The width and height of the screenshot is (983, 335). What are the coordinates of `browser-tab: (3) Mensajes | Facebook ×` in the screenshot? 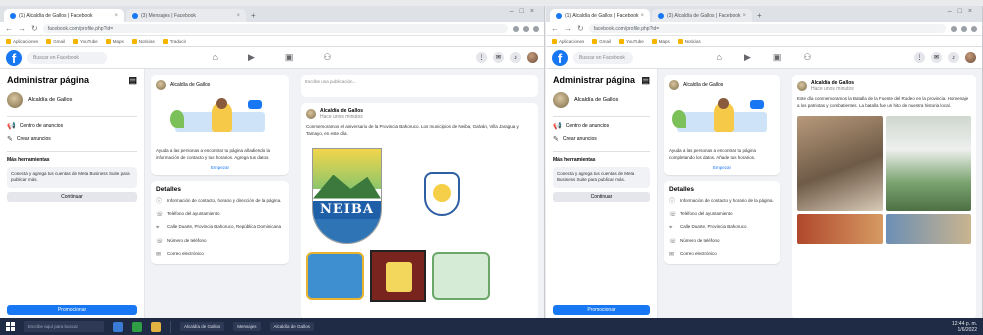 It's located at (186, 15).